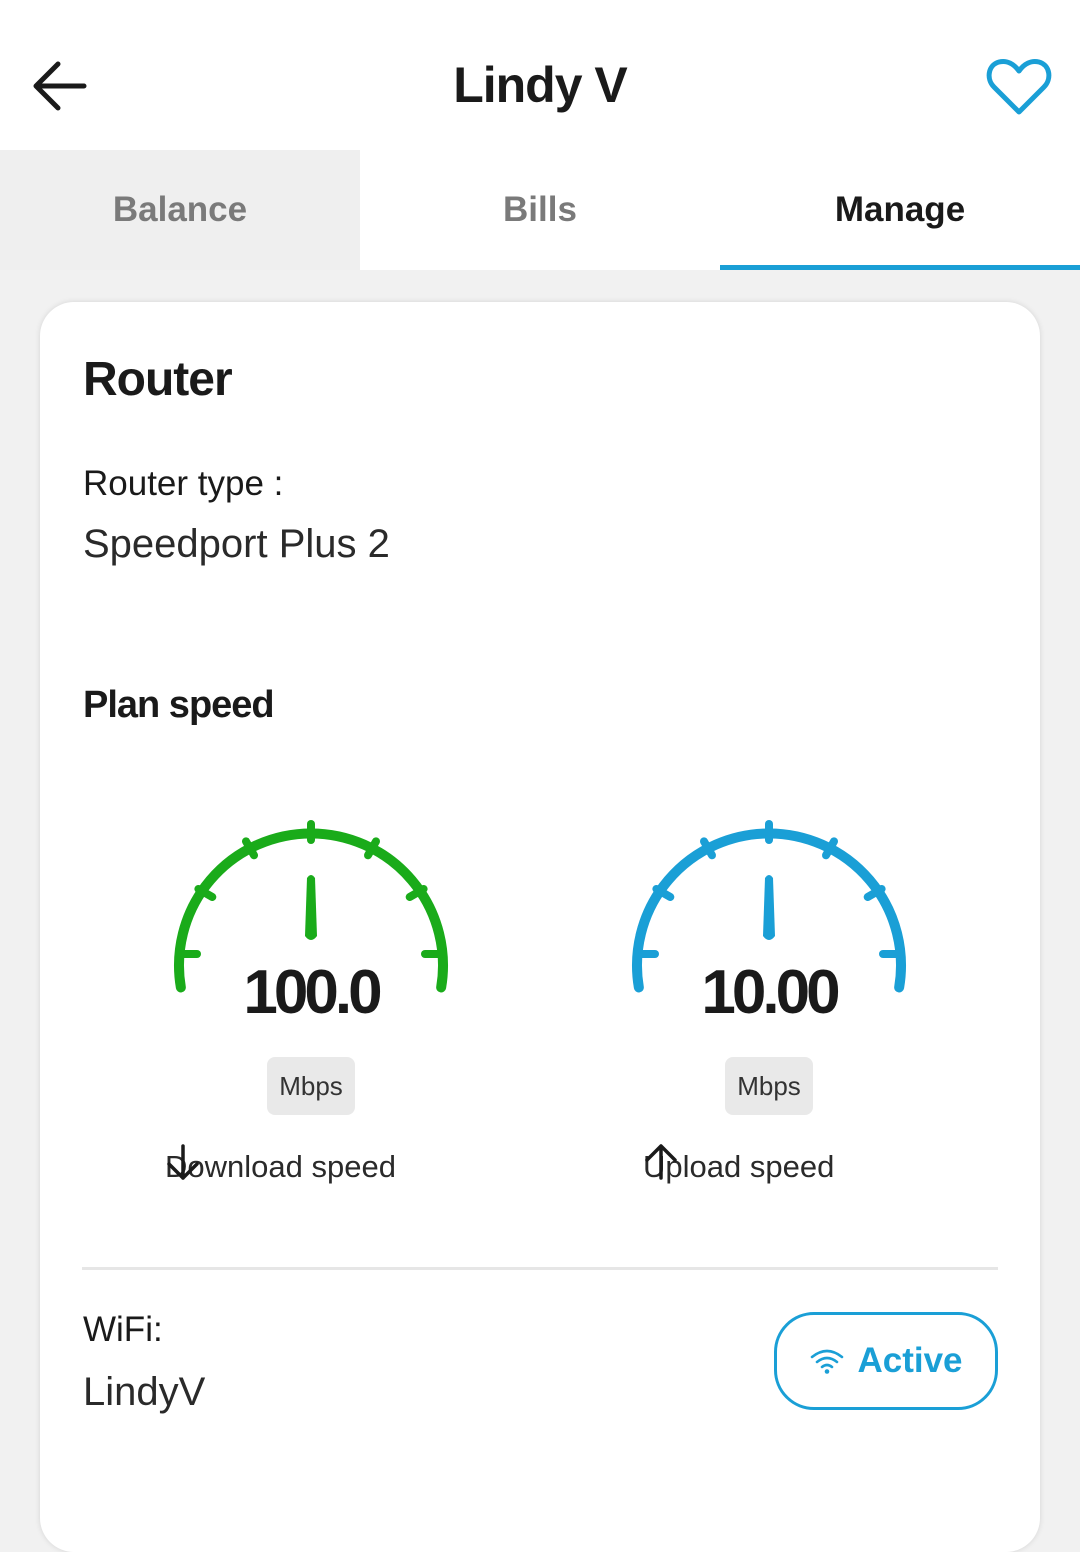 This screenshot has width=1080, height=1552. What do you see at coordinates (179, 705) in the screenshot?
I see `plan-speed-title: Plan speed` at bounding box center [179, 705].